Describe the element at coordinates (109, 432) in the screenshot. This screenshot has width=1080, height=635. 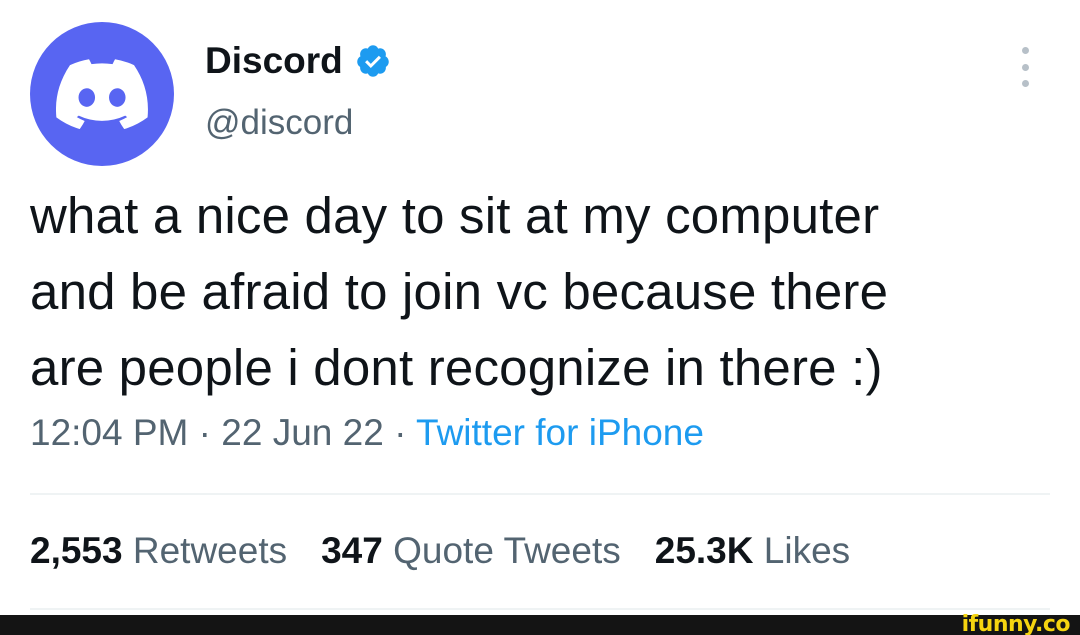
I see `tweet-time: 12:04 PM` at that location.